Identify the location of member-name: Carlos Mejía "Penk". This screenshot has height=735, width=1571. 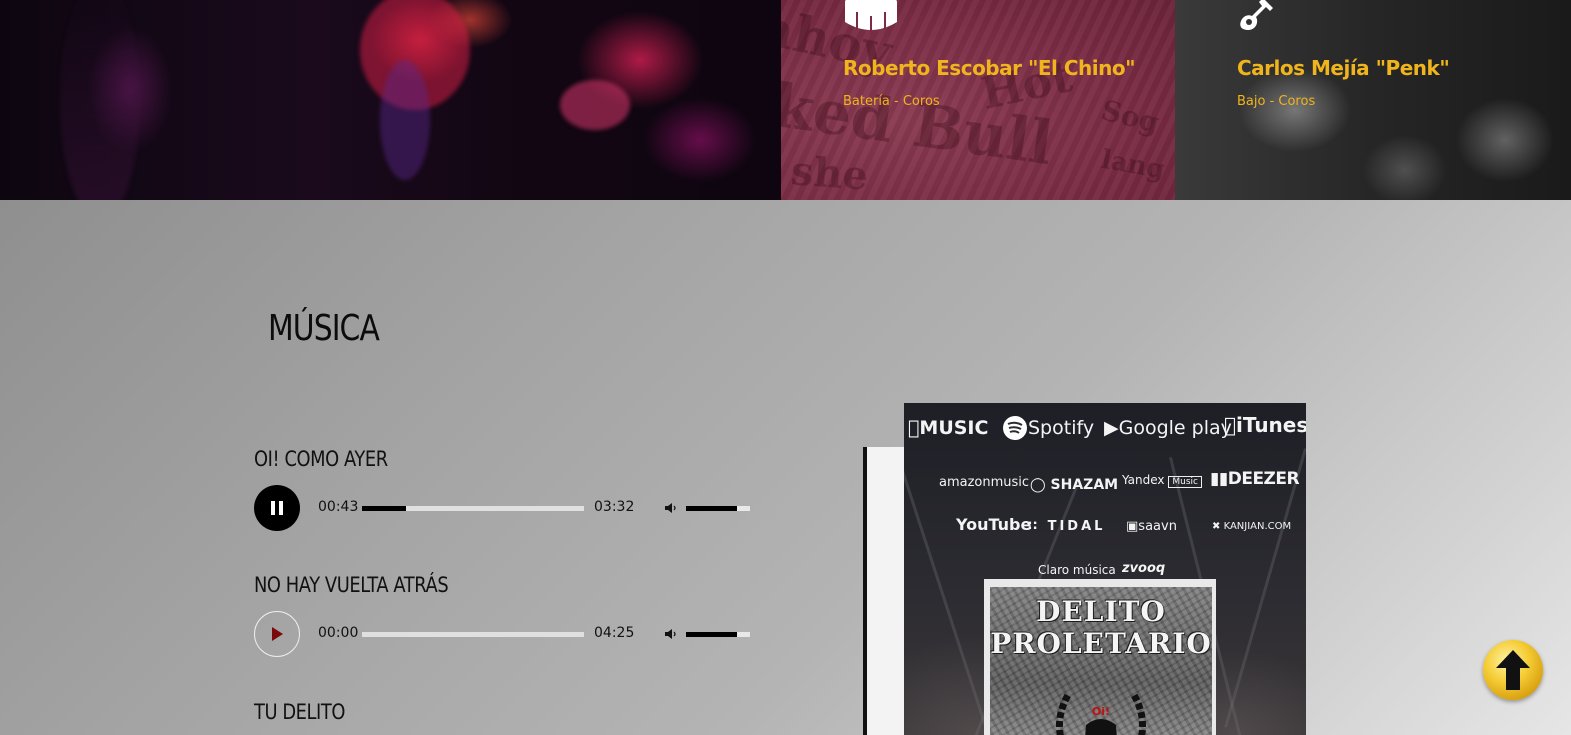
(1343, 68).